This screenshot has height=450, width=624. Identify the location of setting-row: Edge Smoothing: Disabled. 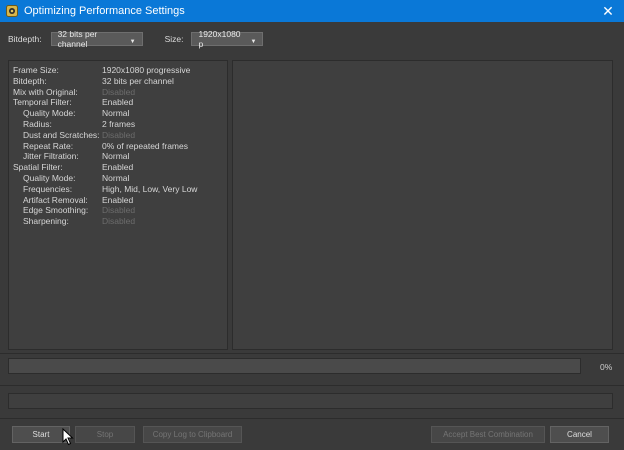
(118, 210).